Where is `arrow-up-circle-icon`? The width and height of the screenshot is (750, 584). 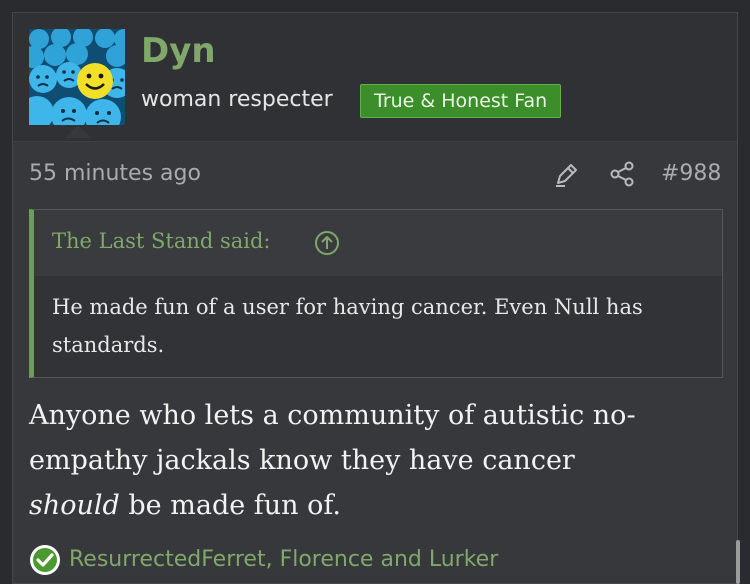
arrow-up-circle-icon is located at coordinates (327, 243).